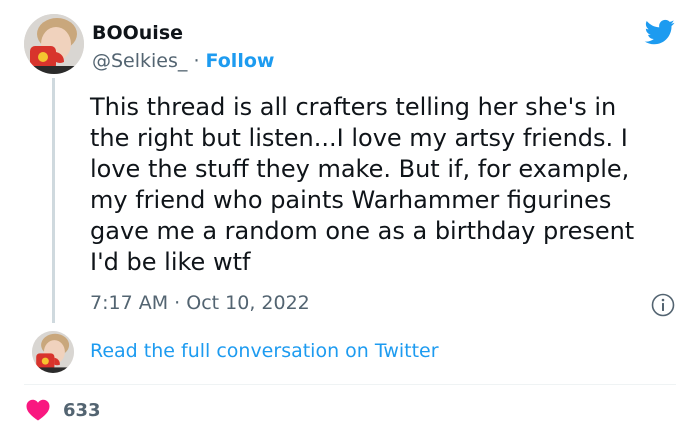 Image resolution: width=700 pixels, height=436 pixels. Describe the element at coordinates (82, 410) in the screenshot. I see `like-count: 633` at that location.